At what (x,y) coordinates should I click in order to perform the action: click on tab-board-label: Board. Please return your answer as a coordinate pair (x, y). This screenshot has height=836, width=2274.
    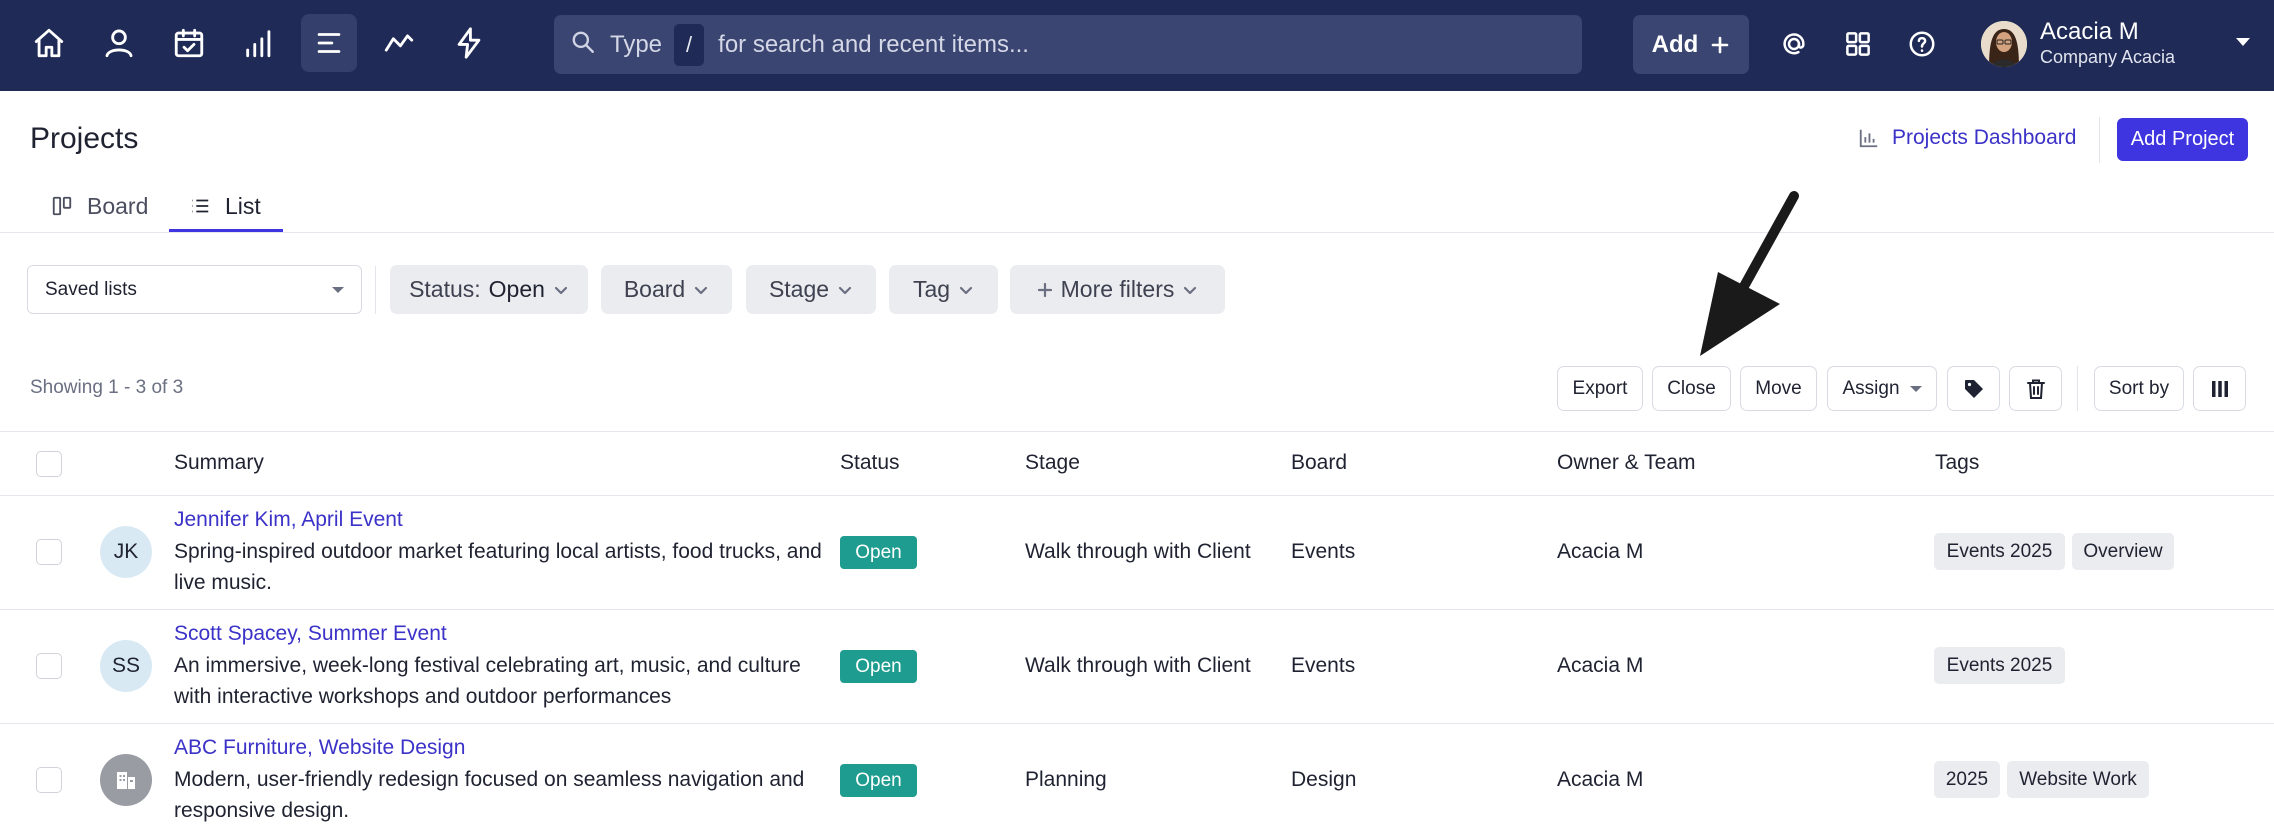
    Looking at the image, I should click on (118, 205).